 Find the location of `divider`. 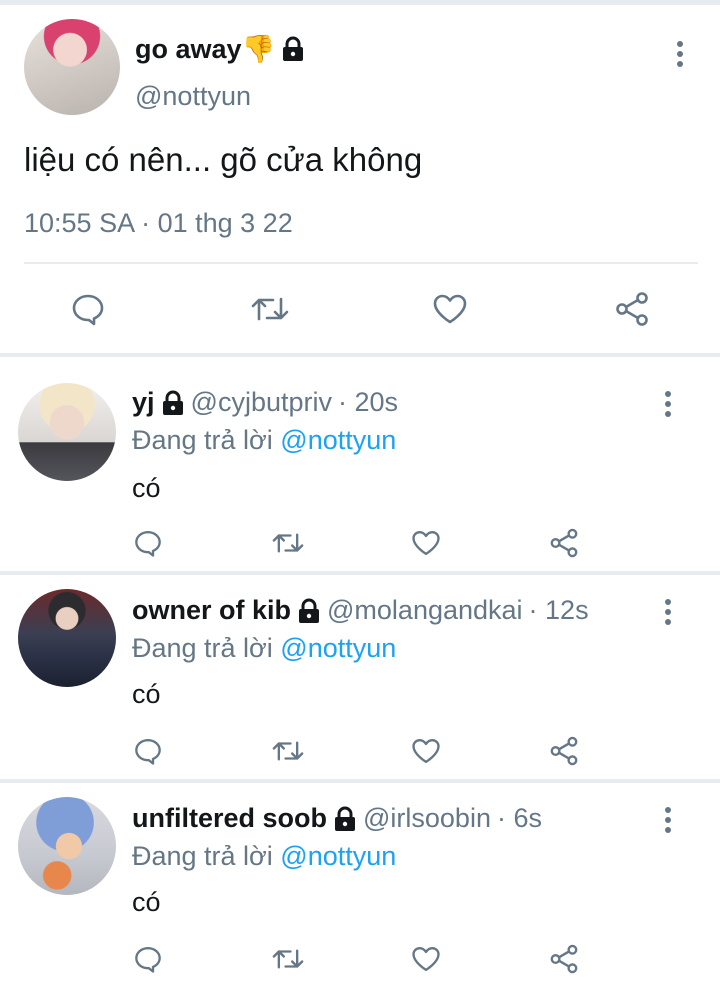

divider is located at coordinates (361, 263).